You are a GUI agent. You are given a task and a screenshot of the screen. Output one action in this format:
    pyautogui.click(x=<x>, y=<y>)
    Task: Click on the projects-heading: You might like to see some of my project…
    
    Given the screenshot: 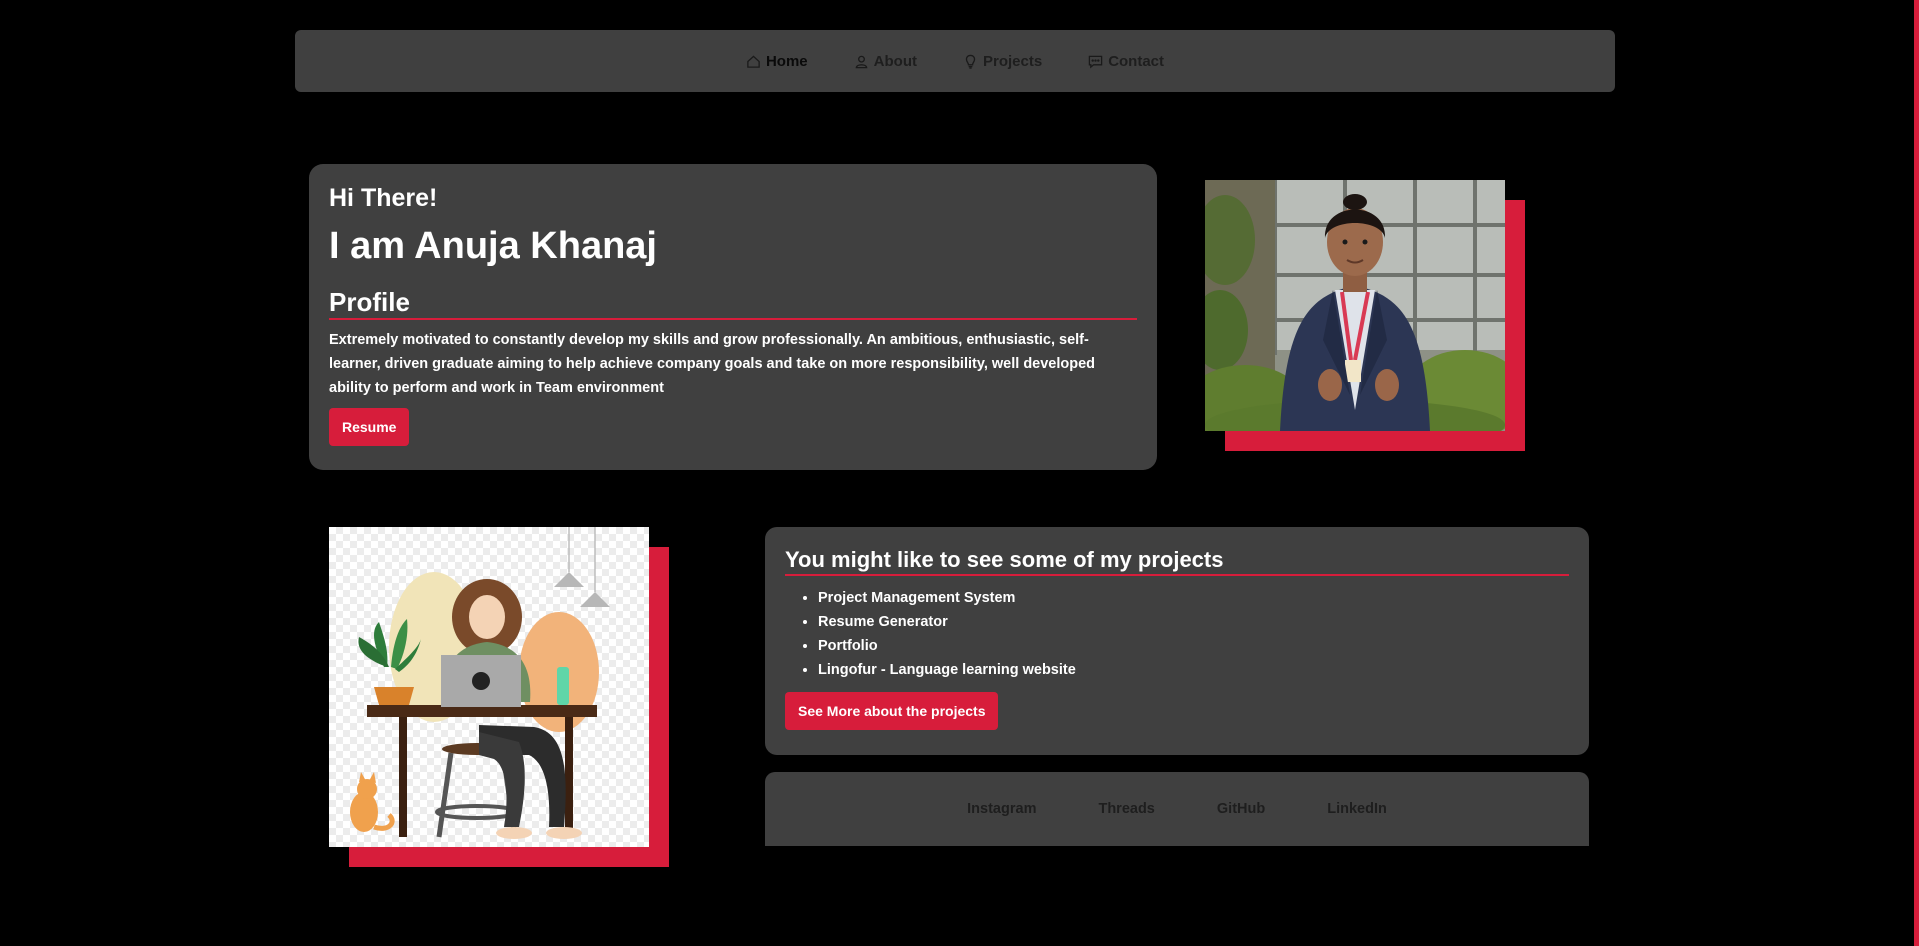 What is the action you would take?
    pyautogui.click(x=1177, y=562)
    